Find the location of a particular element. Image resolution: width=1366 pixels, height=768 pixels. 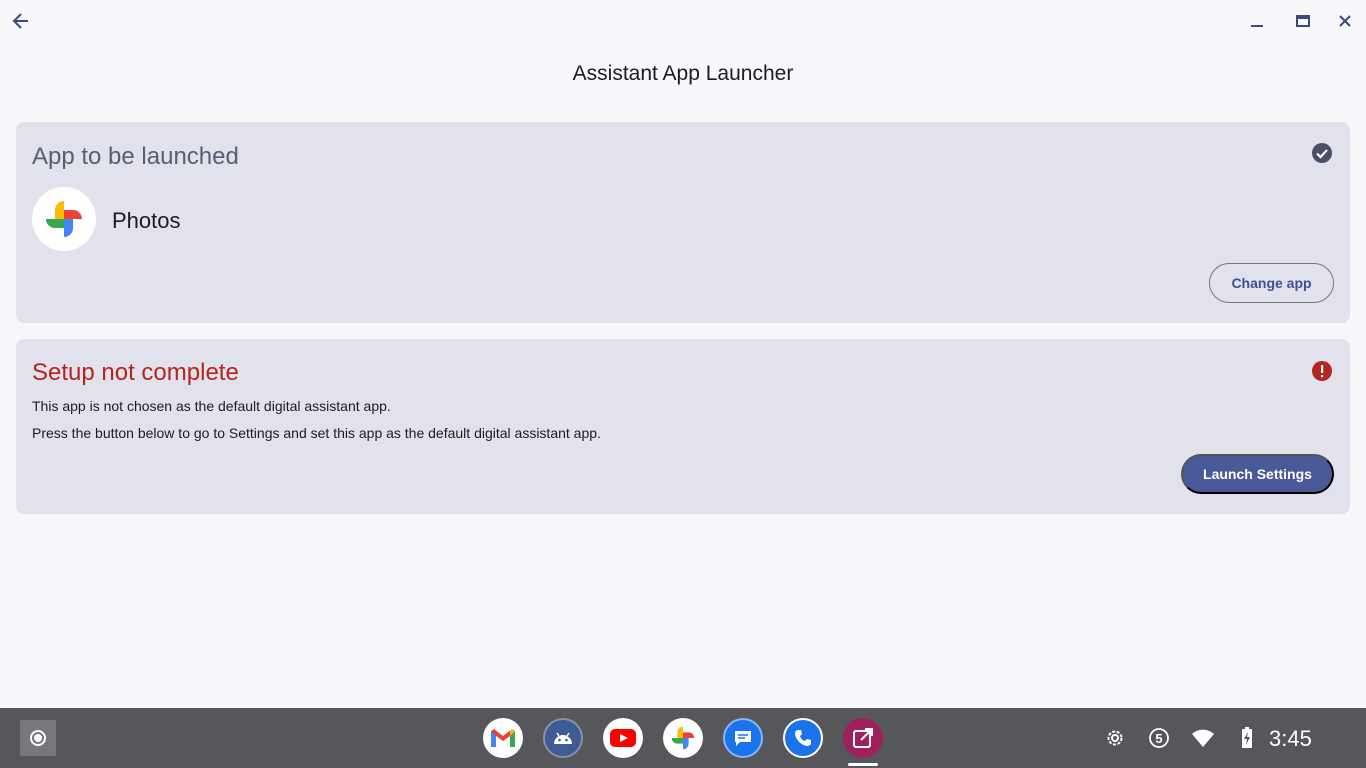

close-button is located at coordinates (1345, 21).